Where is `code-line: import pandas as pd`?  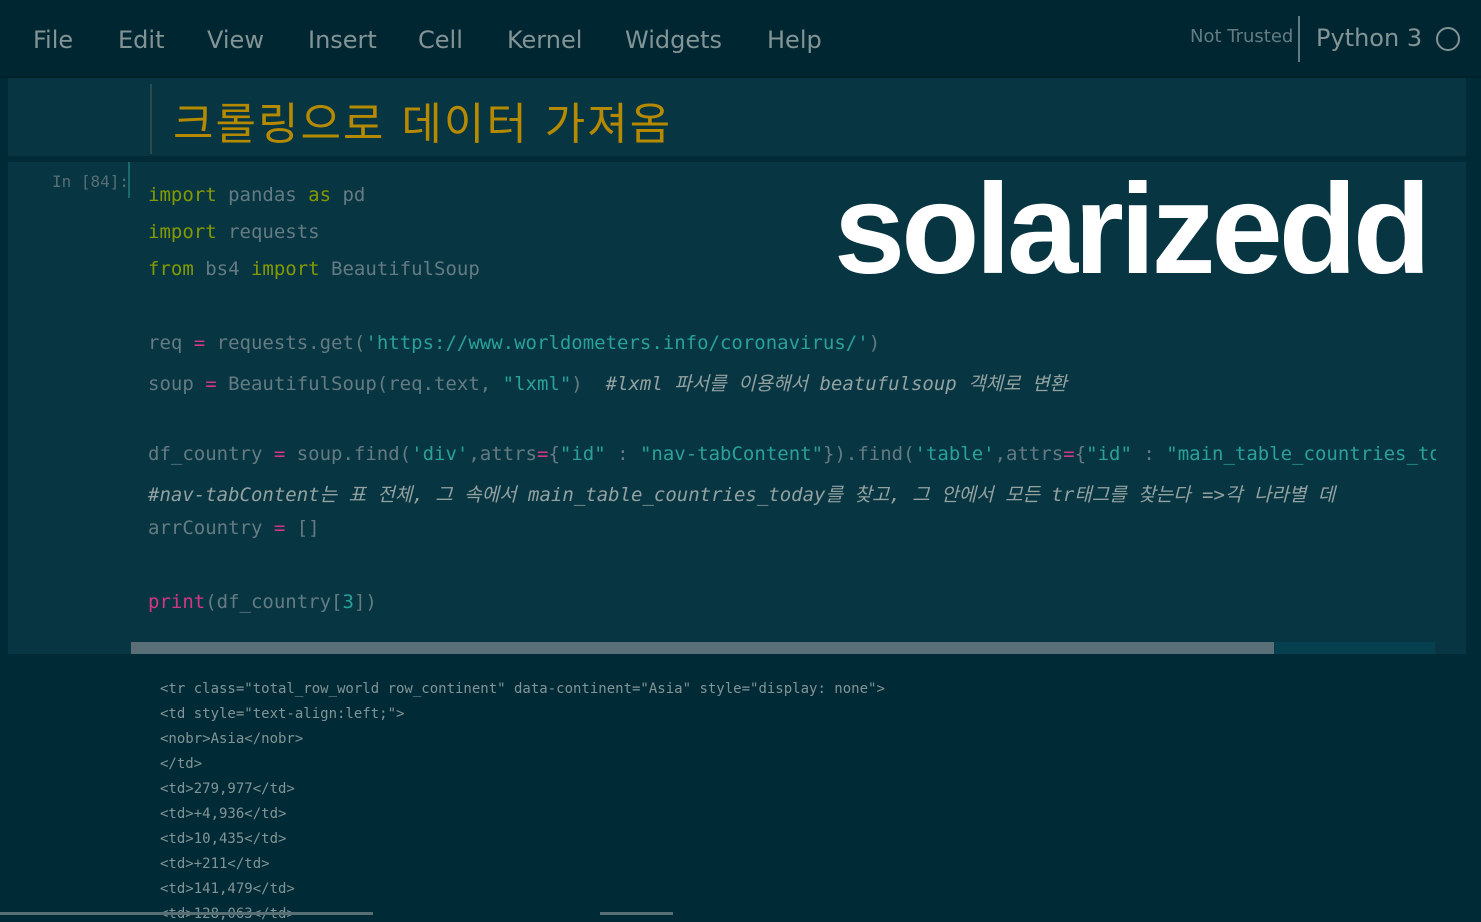
code-line: import pandas as pd is located at coordinates (257, 195).